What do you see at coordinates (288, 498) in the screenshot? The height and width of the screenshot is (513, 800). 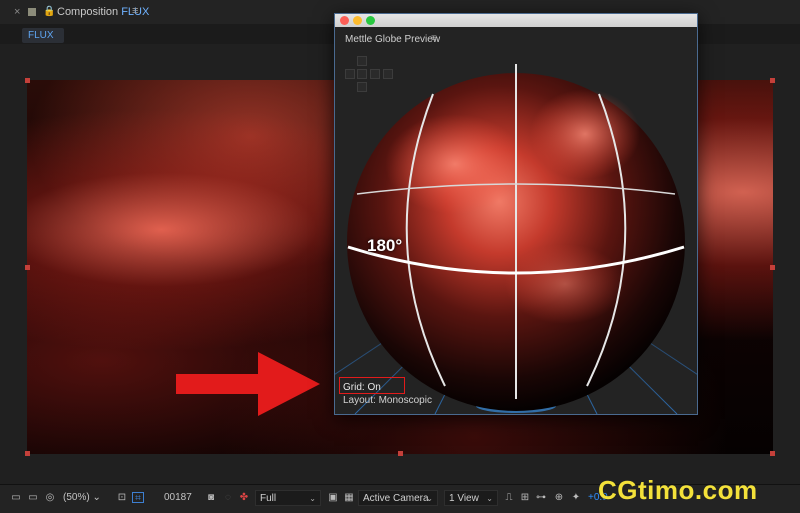 I see `resolution-dropdown: Full ⌄` at bounding box center [288, 498].